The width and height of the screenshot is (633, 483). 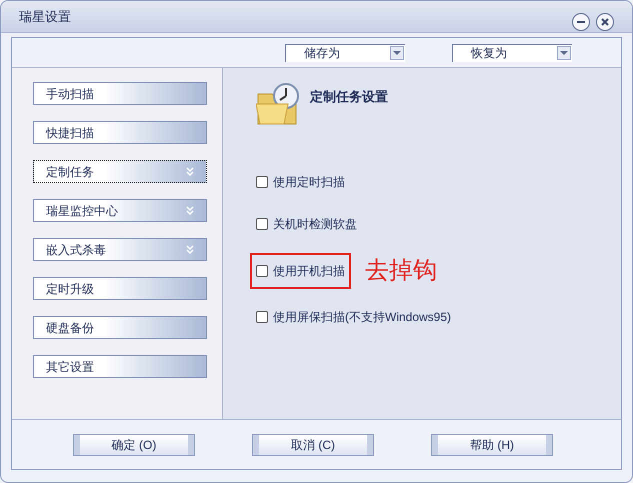 I want to click on dialog-button: 取消 (C), so click(x=313, y=445).